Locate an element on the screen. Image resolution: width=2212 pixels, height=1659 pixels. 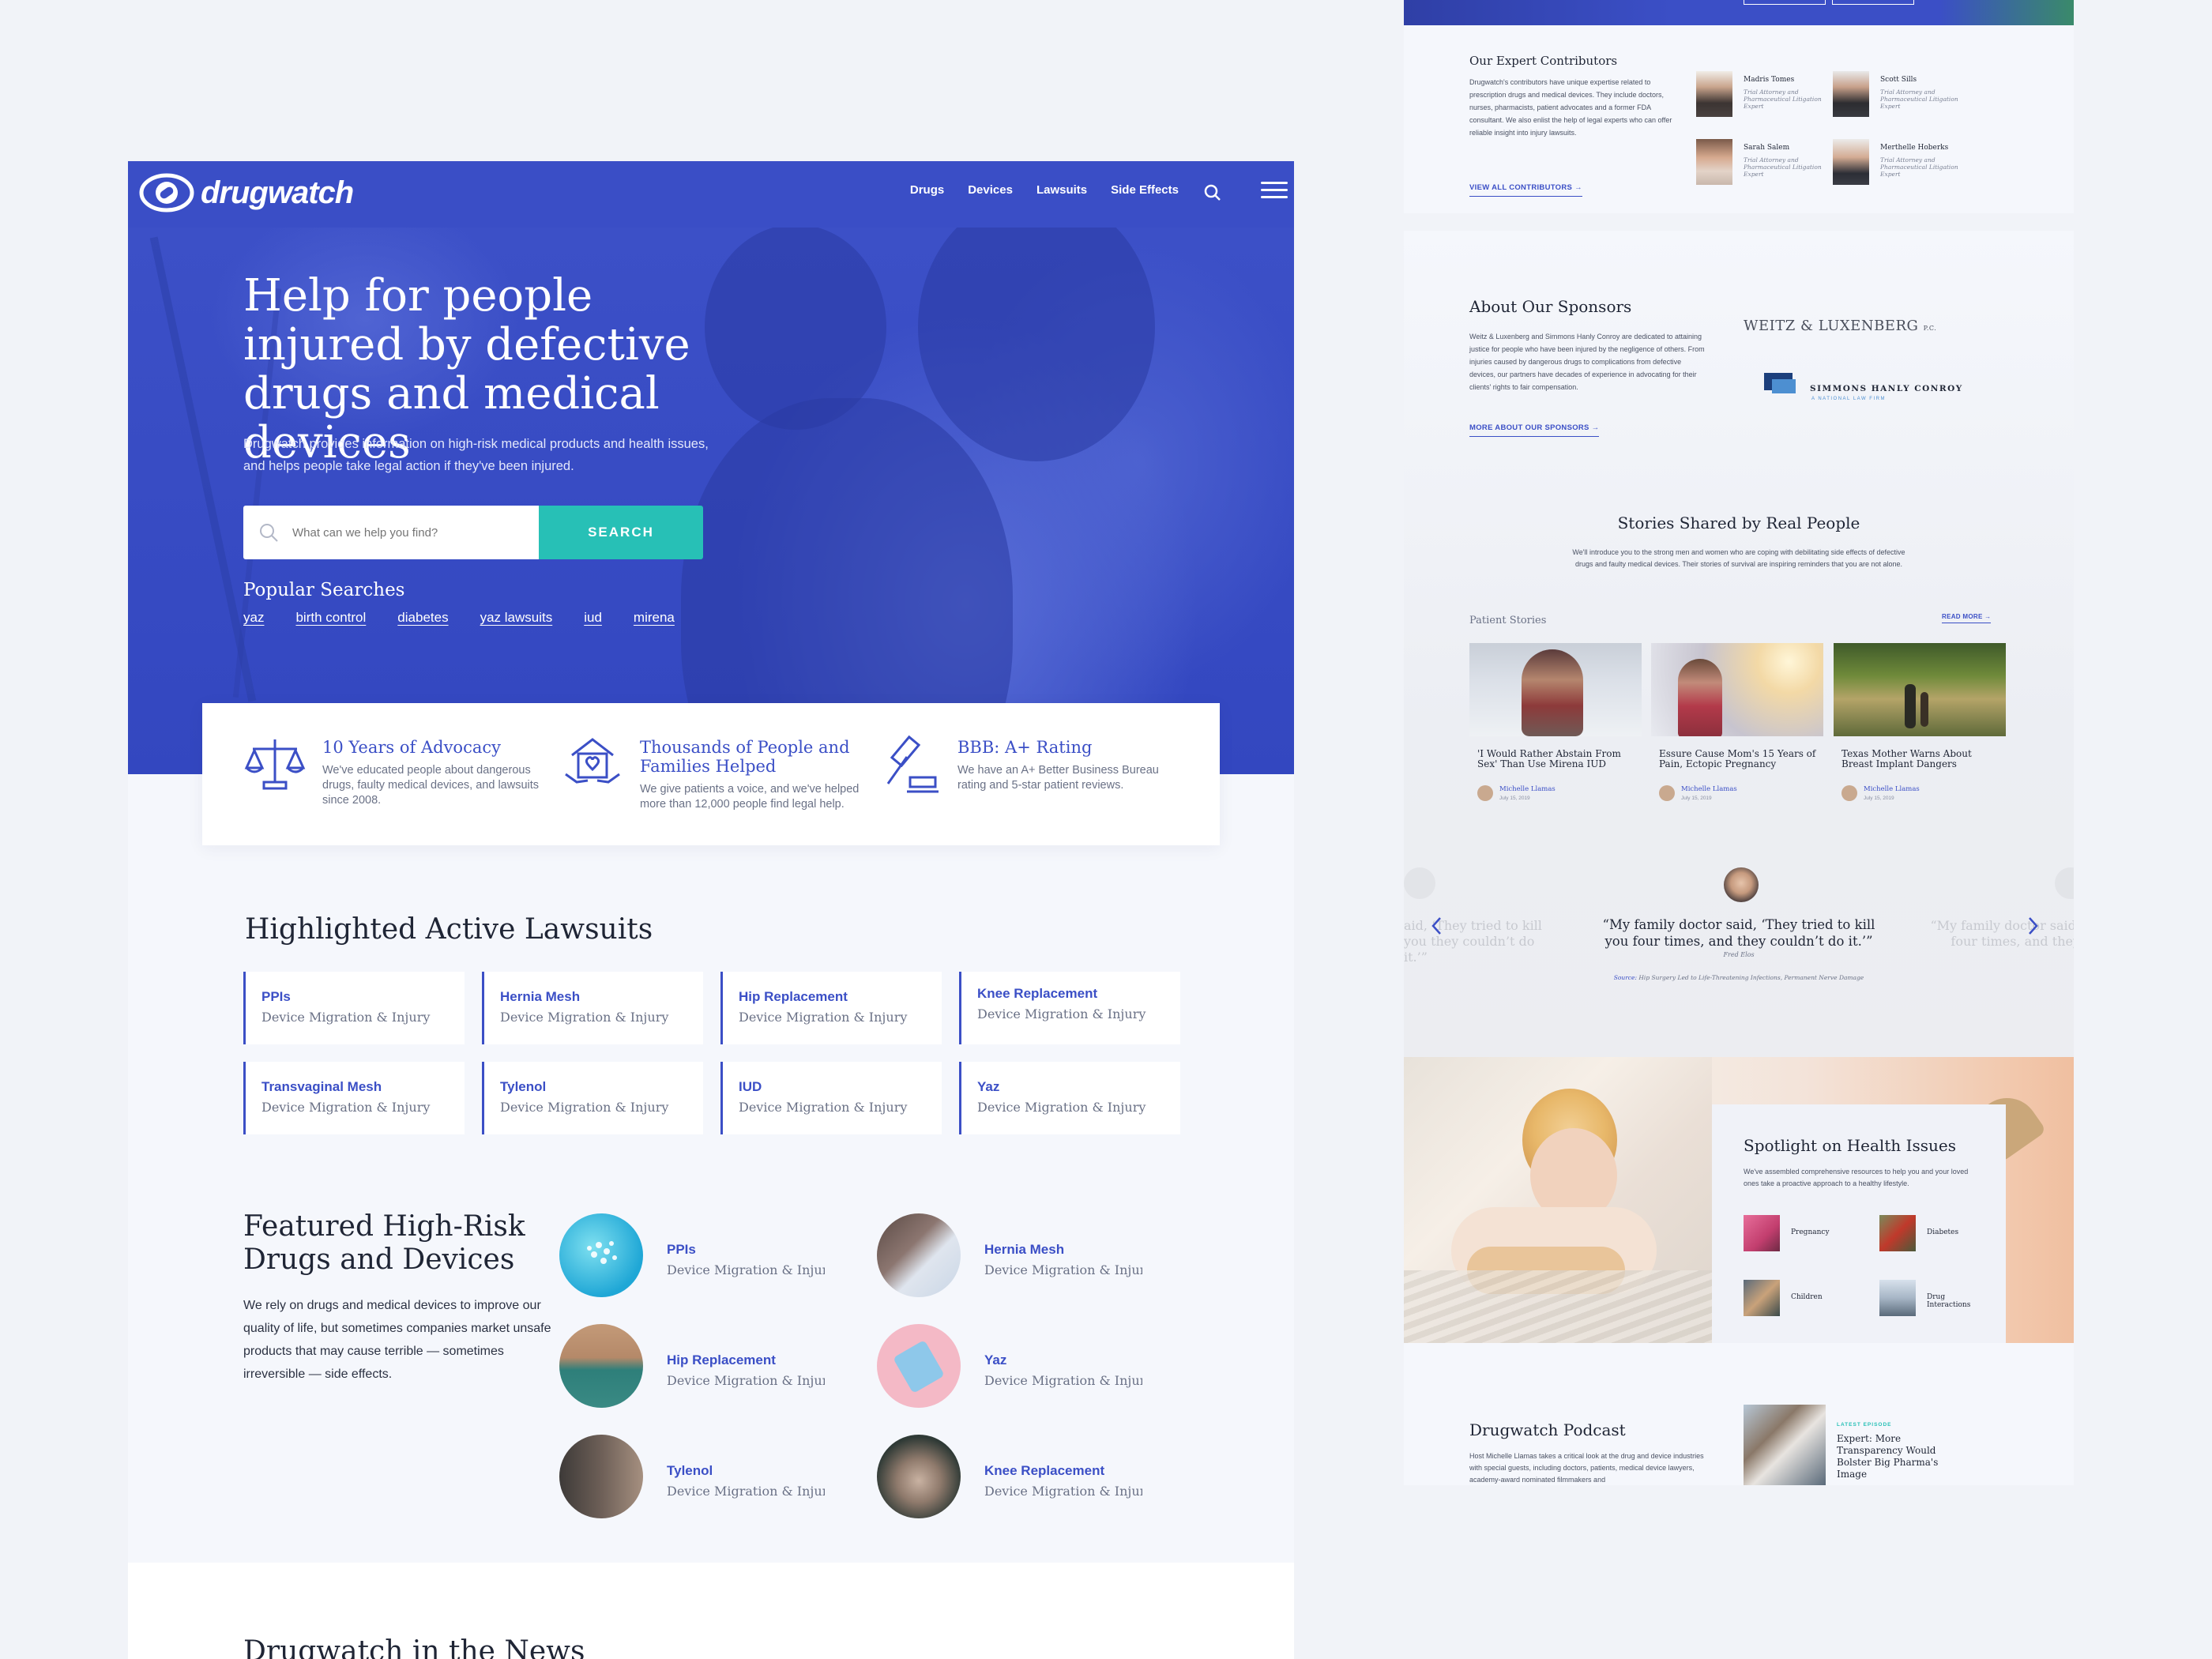
eye-pill-logo-icon is located at coordinates (167, 193).